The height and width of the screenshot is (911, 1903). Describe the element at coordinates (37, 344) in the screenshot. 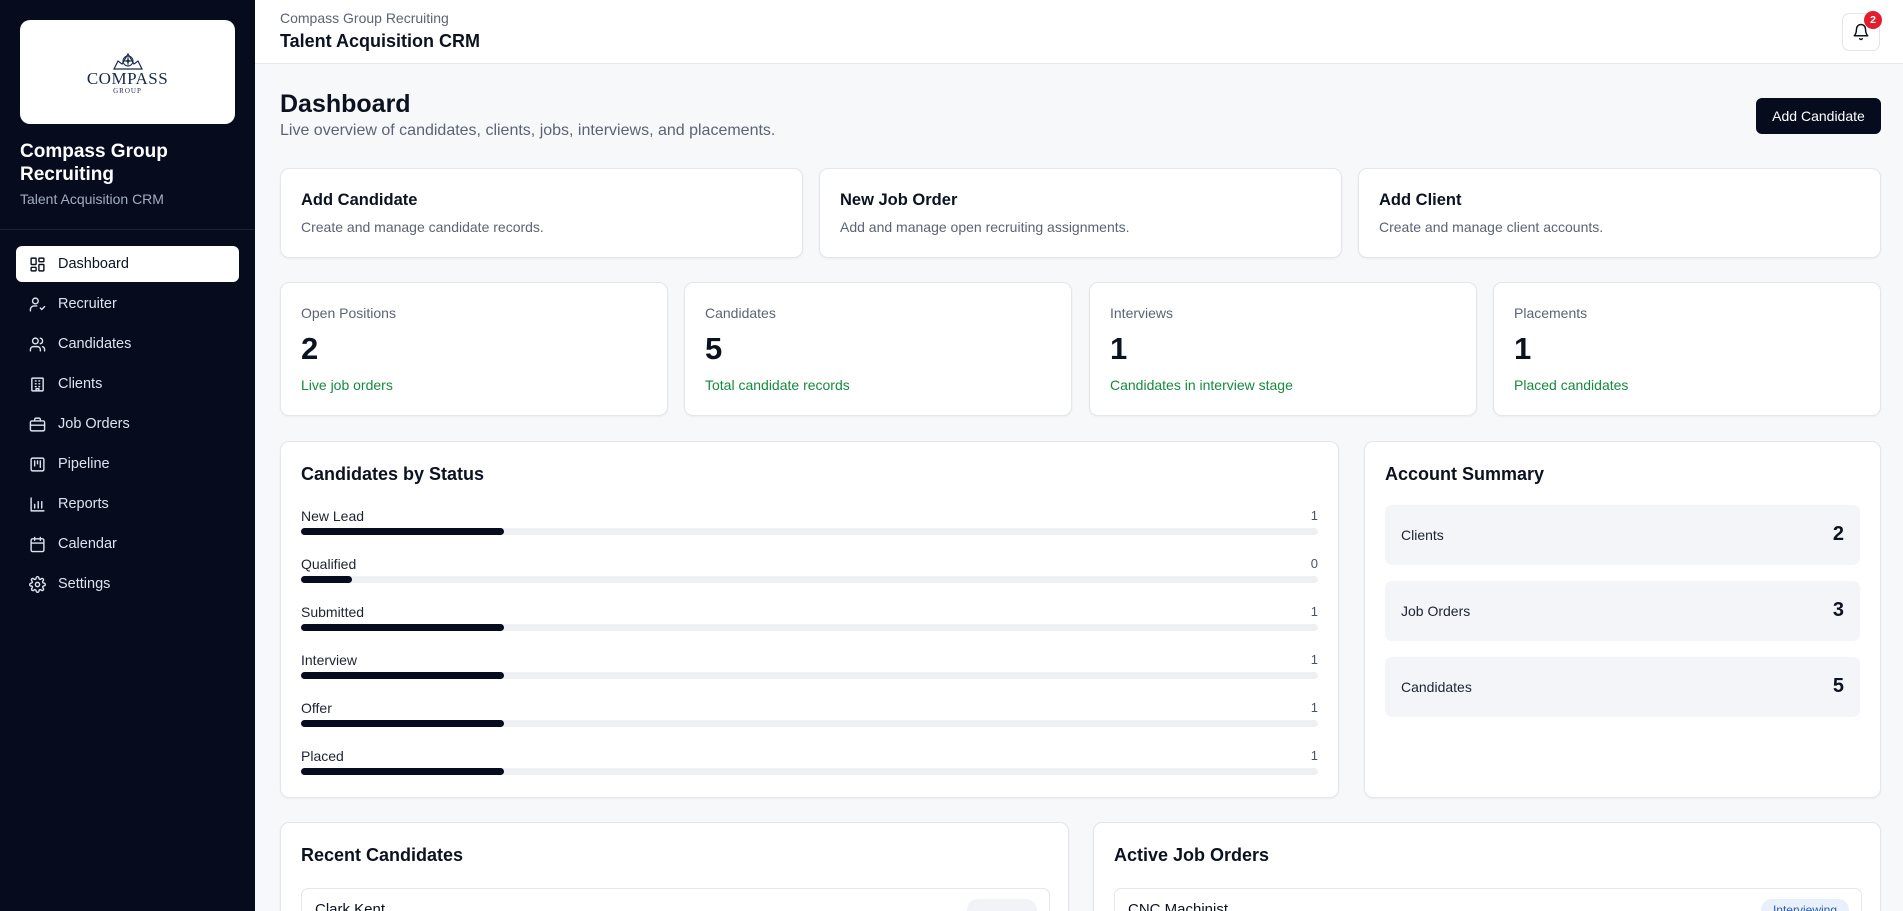

I see `users-icon` at that location.